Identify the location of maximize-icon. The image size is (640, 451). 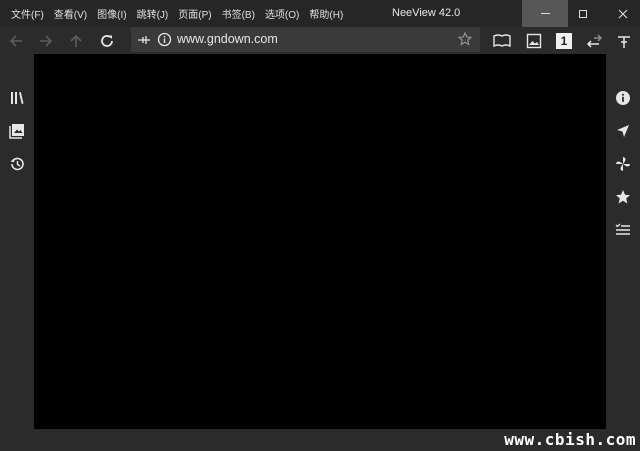
(583, 13).